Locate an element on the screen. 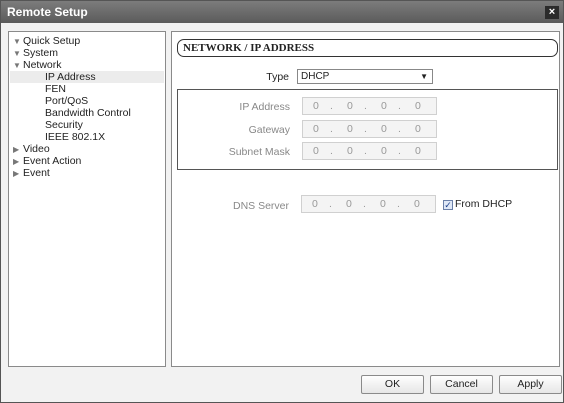 The height and width of the screenshot is (403, 564). tree-item-label: Quick Setup is located at coordinates (52, 41).